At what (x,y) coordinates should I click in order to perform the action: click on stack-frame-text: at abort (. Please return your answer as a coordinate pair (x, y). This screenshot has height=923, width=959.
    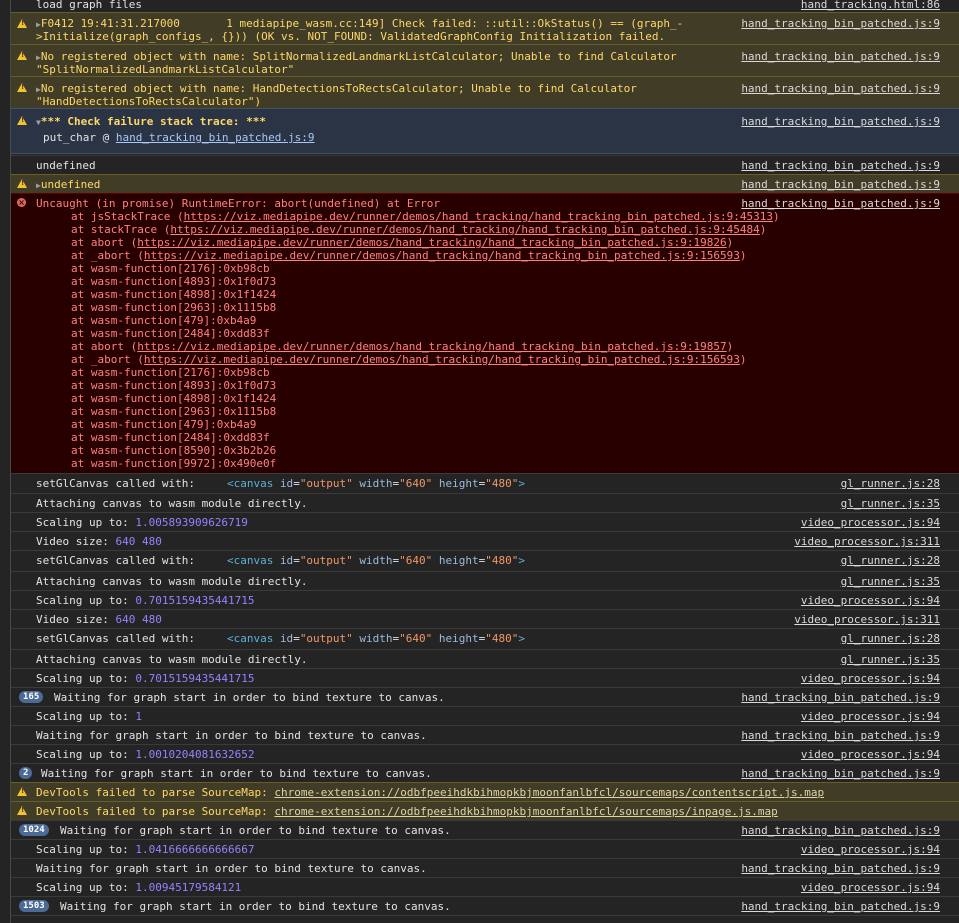
    Looking at the image, I should click on (104, 242).